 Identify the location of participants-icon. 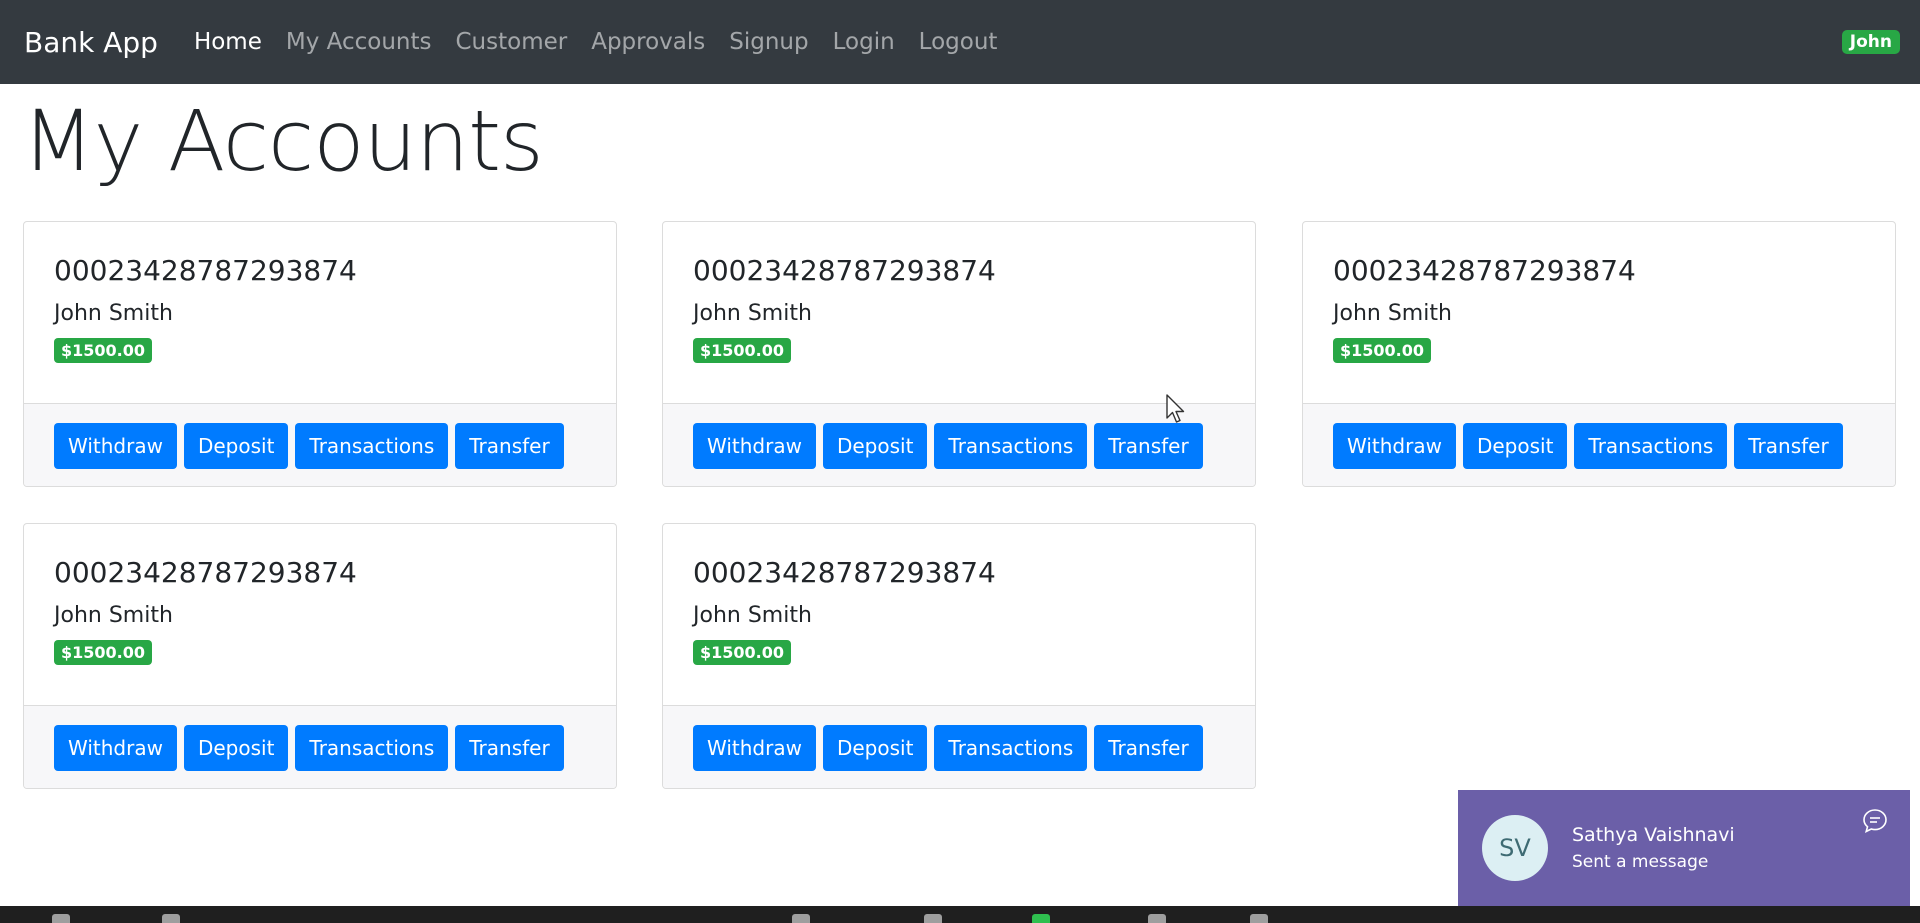
(801, 918).